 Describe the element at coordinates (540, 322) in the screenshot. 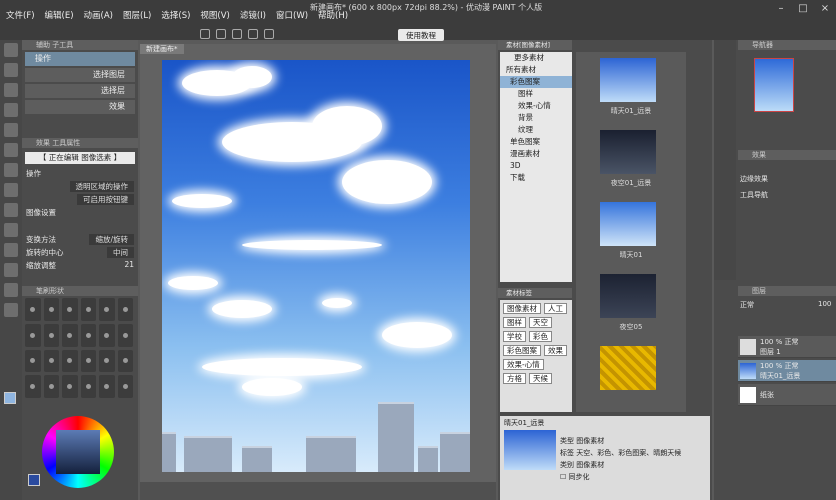

I see `tag: 天空` at that location.